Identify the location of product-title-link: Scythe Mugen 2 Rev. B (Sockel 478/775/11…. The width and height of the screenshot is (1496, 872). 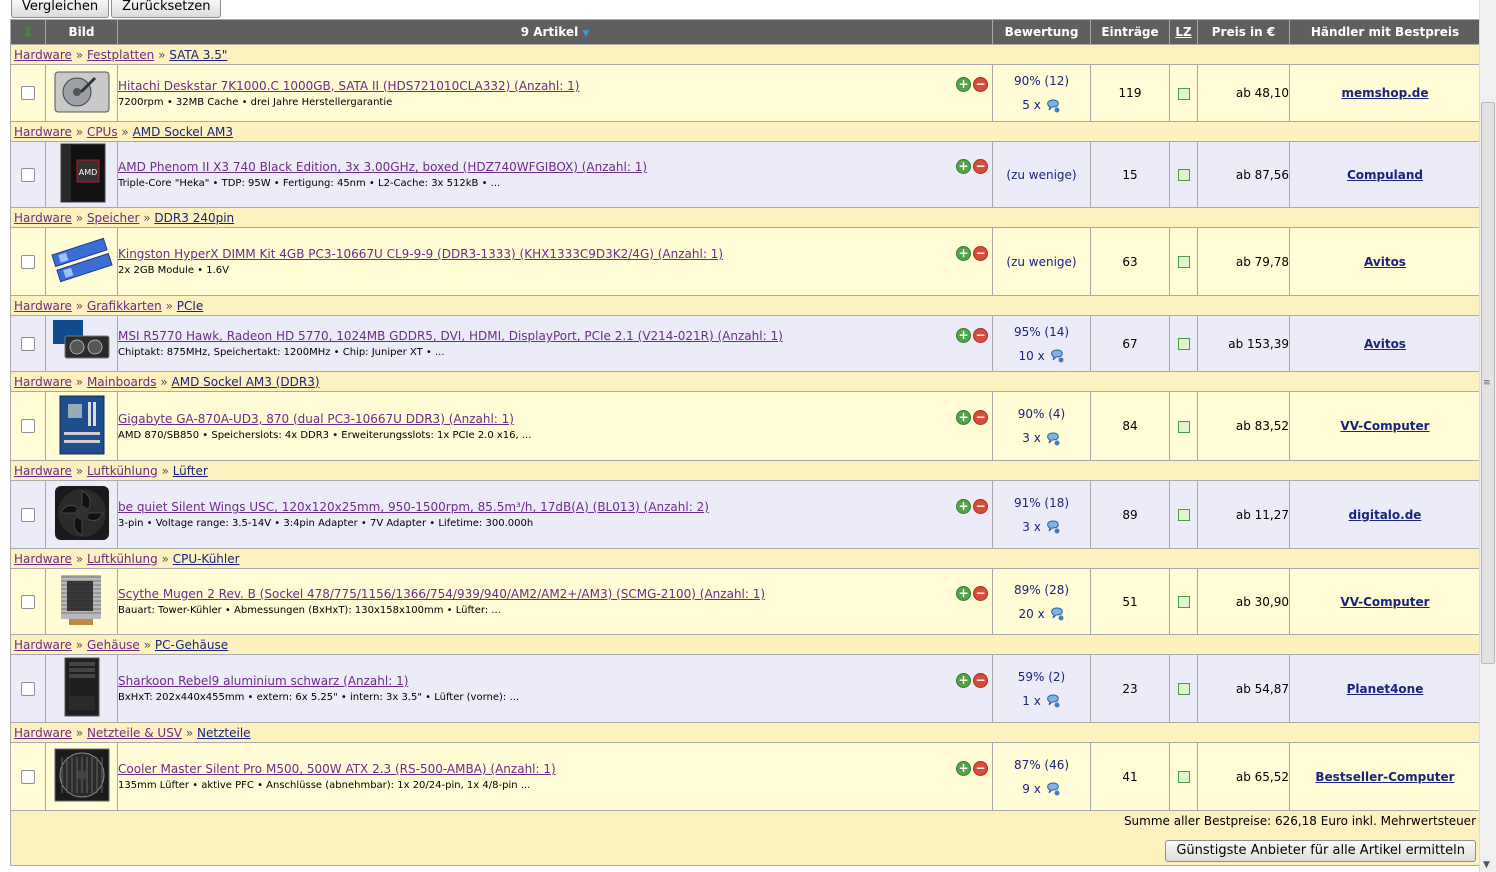
(555, 594).